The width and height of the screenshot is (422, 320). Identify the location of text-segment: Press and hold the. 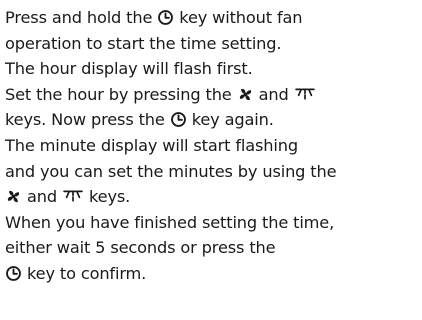
(81, 17).